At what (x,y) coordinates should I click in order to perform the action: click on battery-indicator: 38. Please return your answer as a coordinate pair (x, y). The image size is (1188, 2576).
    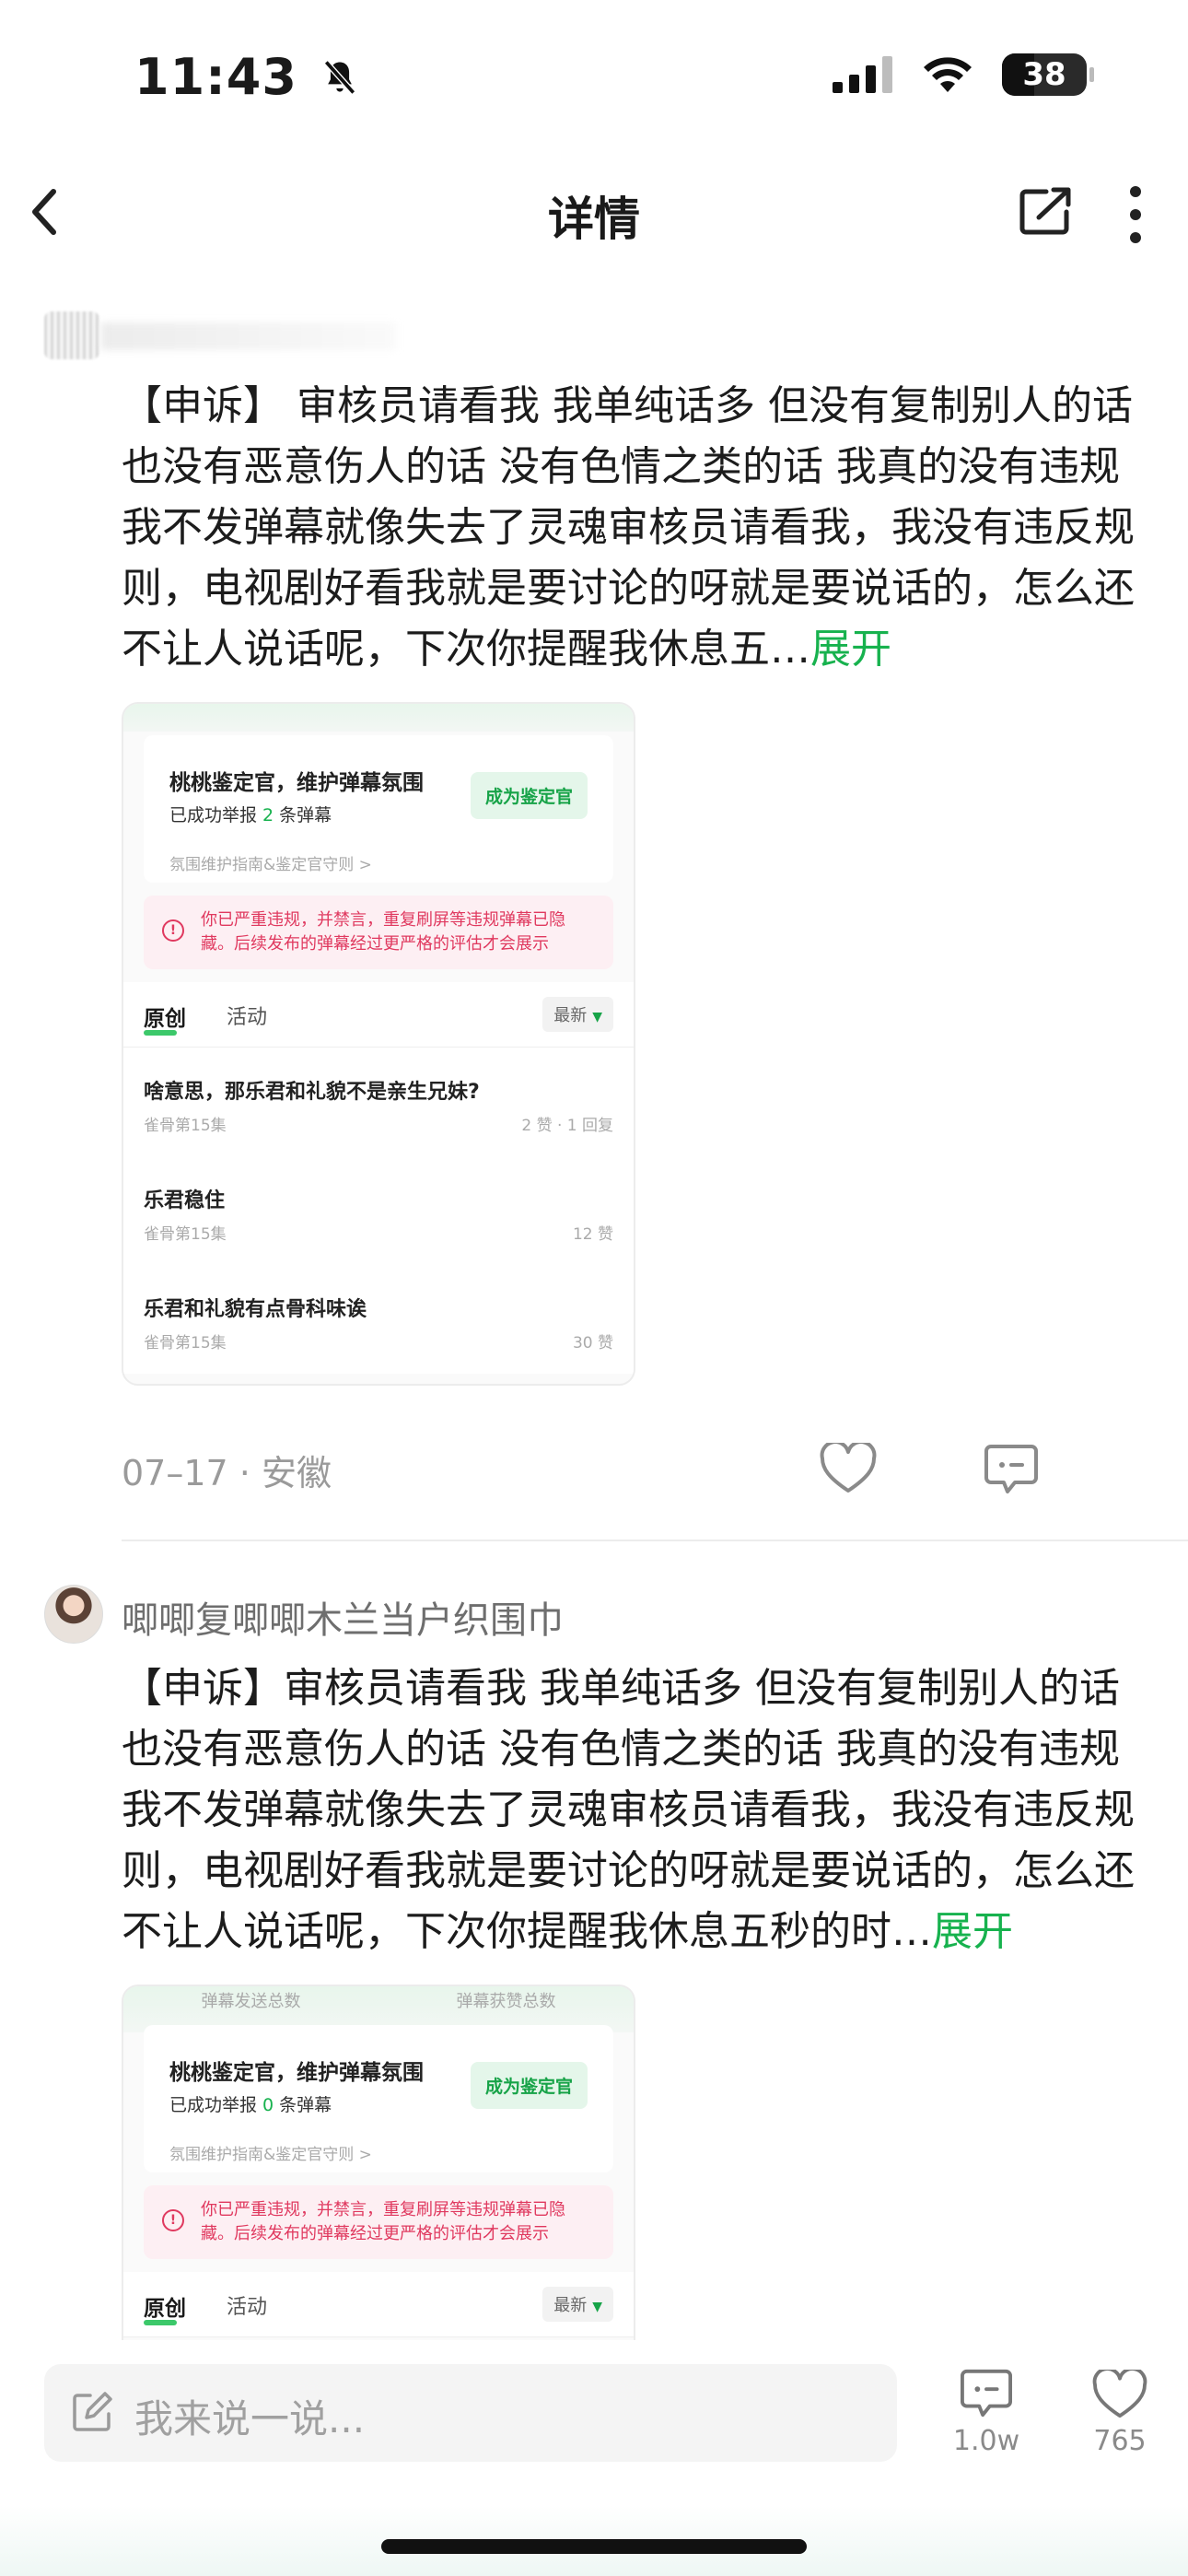
    Looking at the image, I should click on (1048, 74).